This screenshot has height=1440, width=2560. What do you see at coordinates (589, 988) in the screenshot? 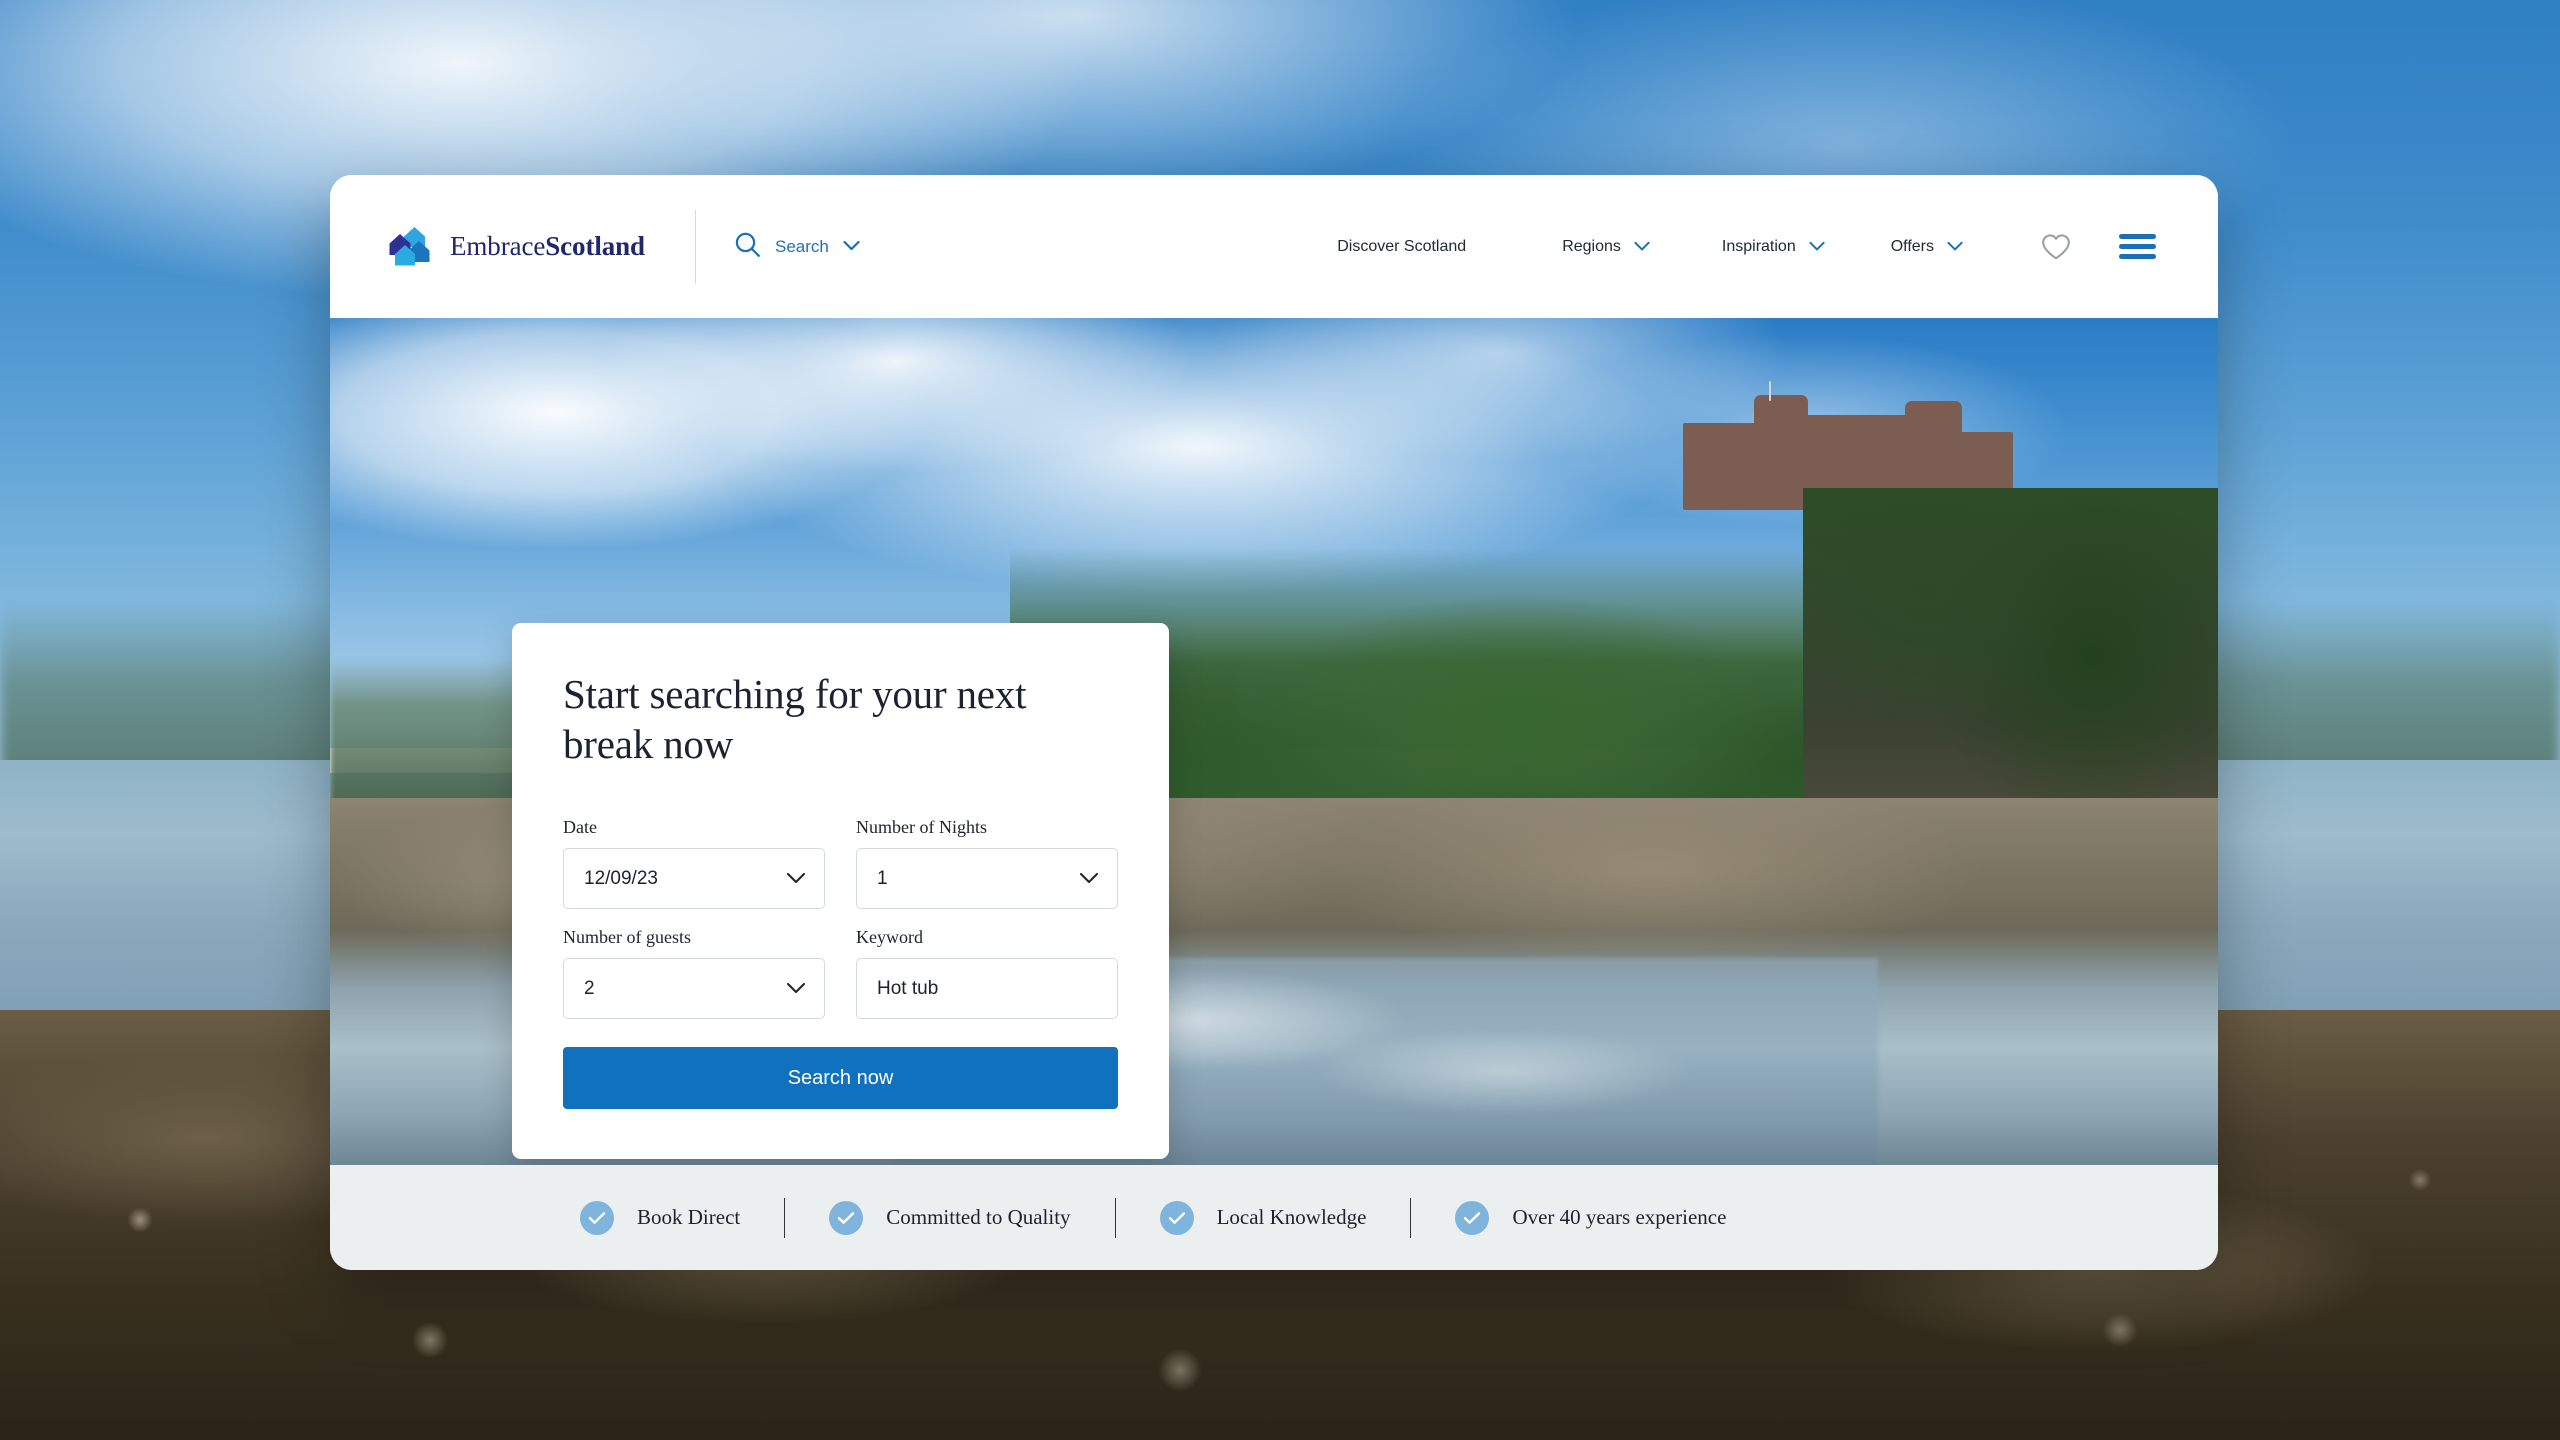
I see `guests-select-value: 2` at bounding box center [589, 988].